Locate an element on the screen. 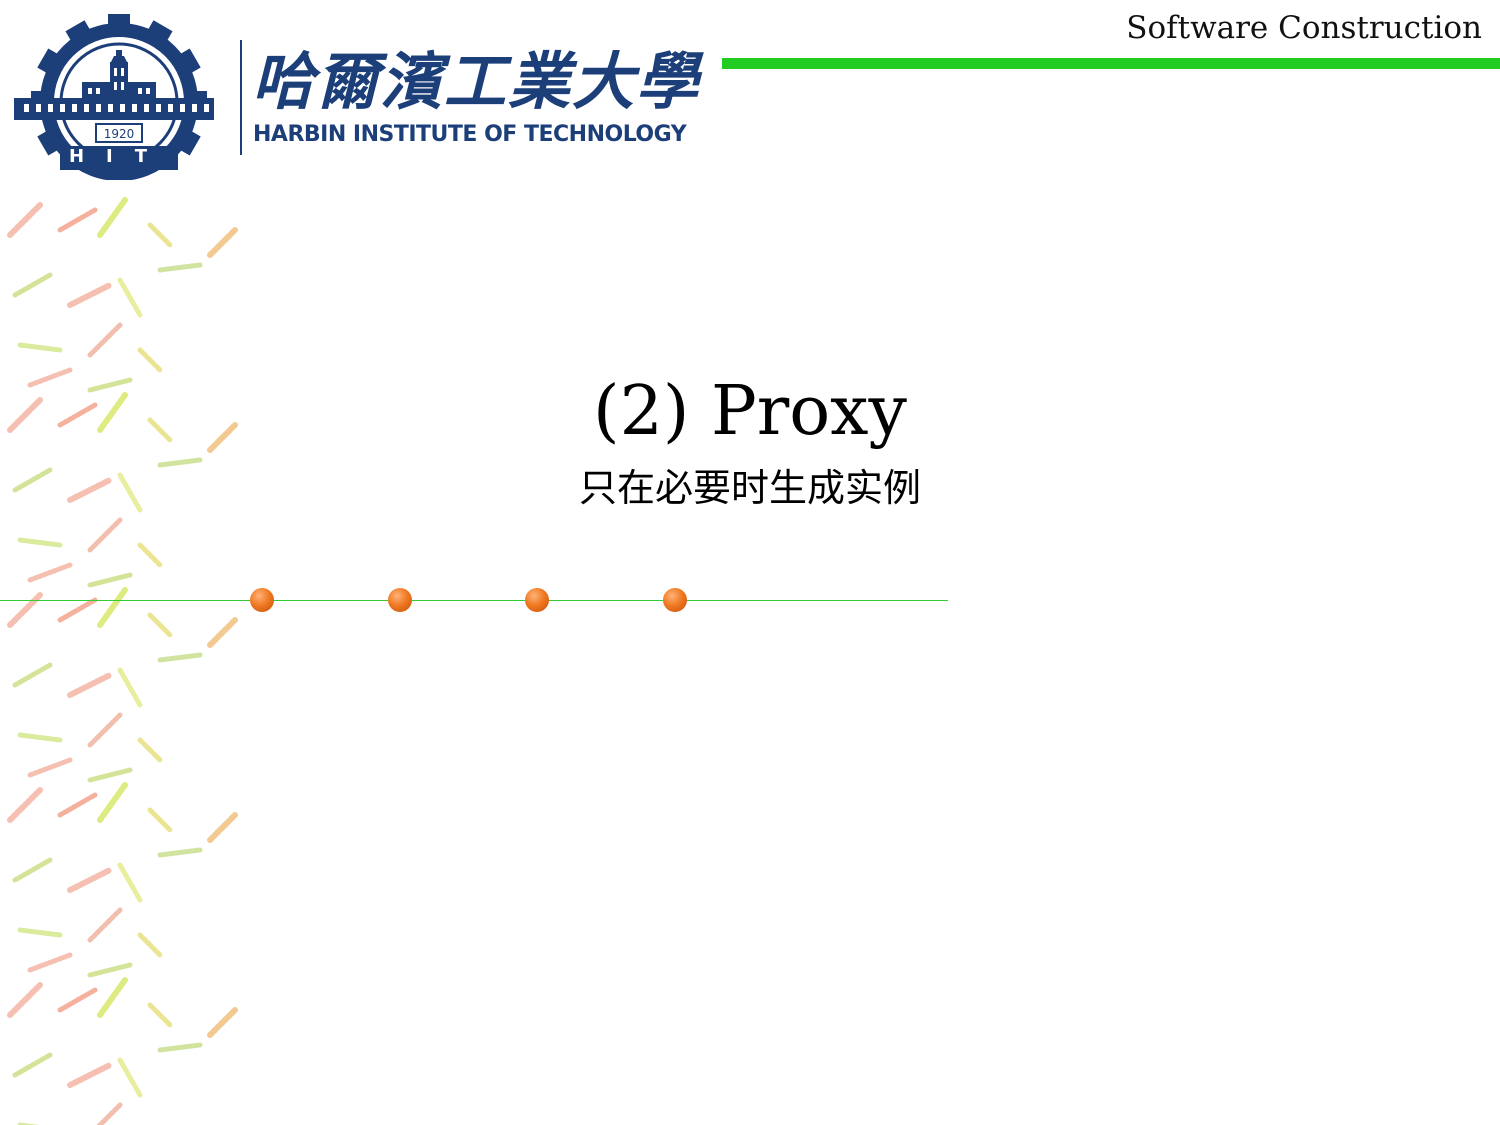  decorative-leaf-pattern is located at coordinates (122, 661).